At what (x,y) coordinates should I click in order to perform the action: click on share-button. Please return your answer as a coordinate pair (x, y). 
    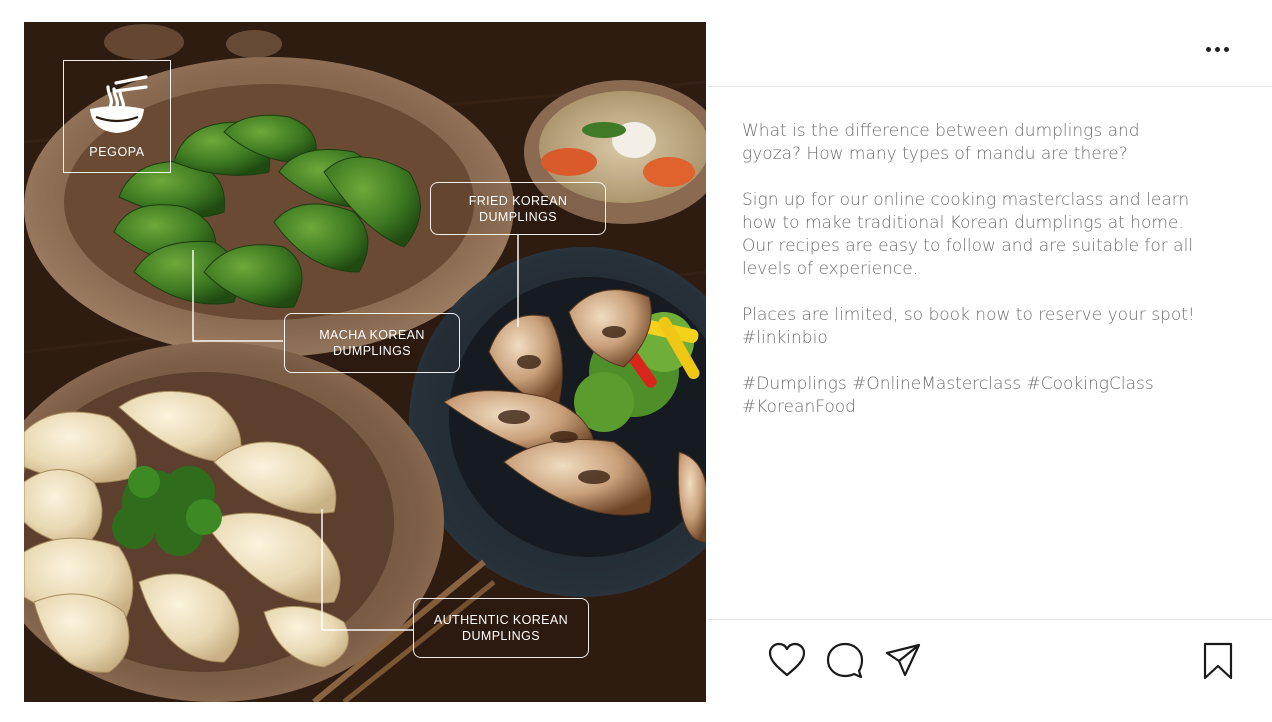
    Looking at the image, I should click on (903, 662).